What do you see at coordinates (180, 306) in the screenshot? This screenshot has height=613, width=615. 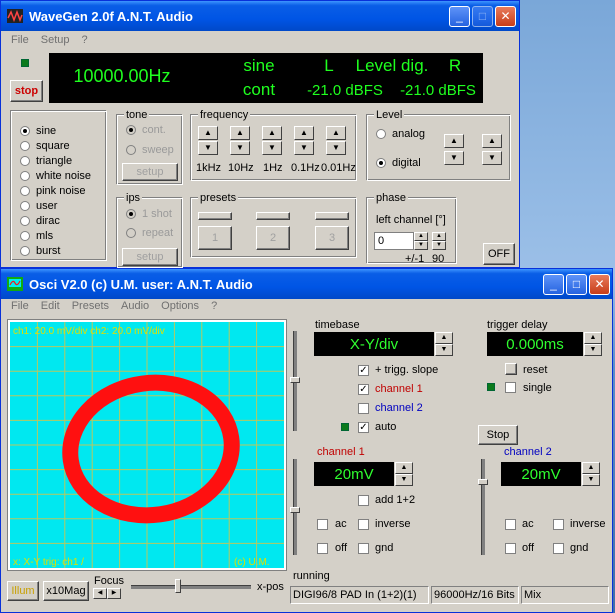 I see `osci-menu-options: Options` at bounding box center [180, 306].